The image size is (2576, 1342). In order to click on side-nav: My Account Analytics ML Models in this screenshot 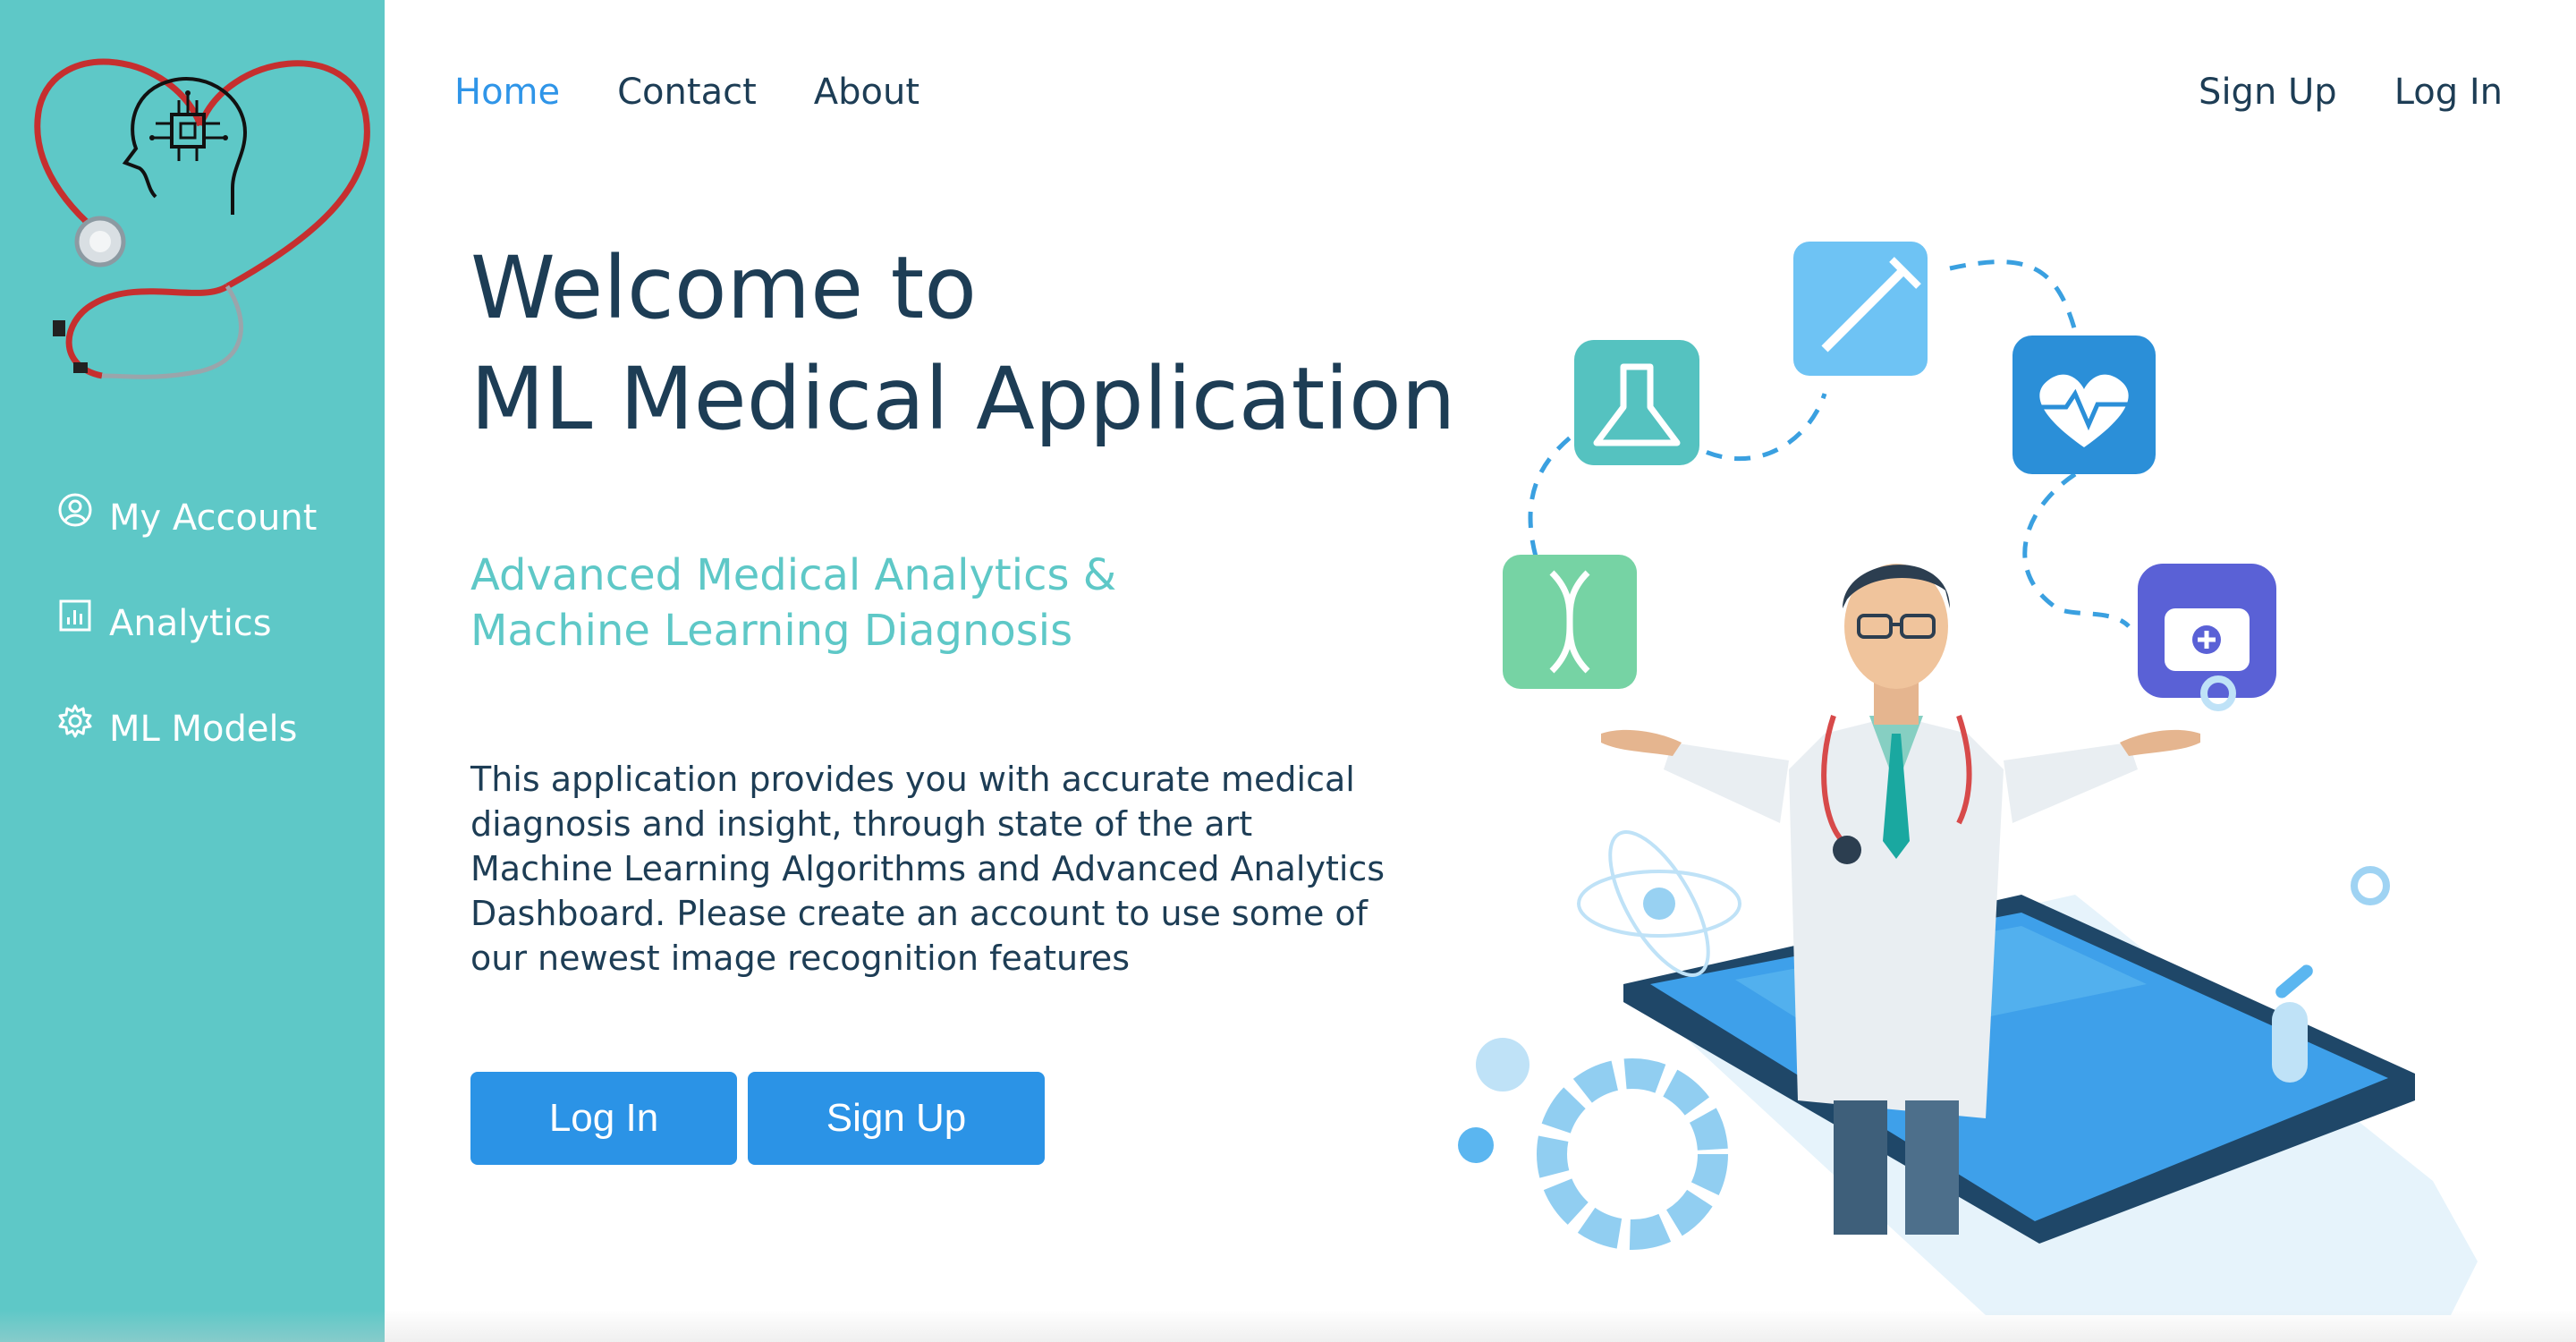, I will do `click(187, 624)`.